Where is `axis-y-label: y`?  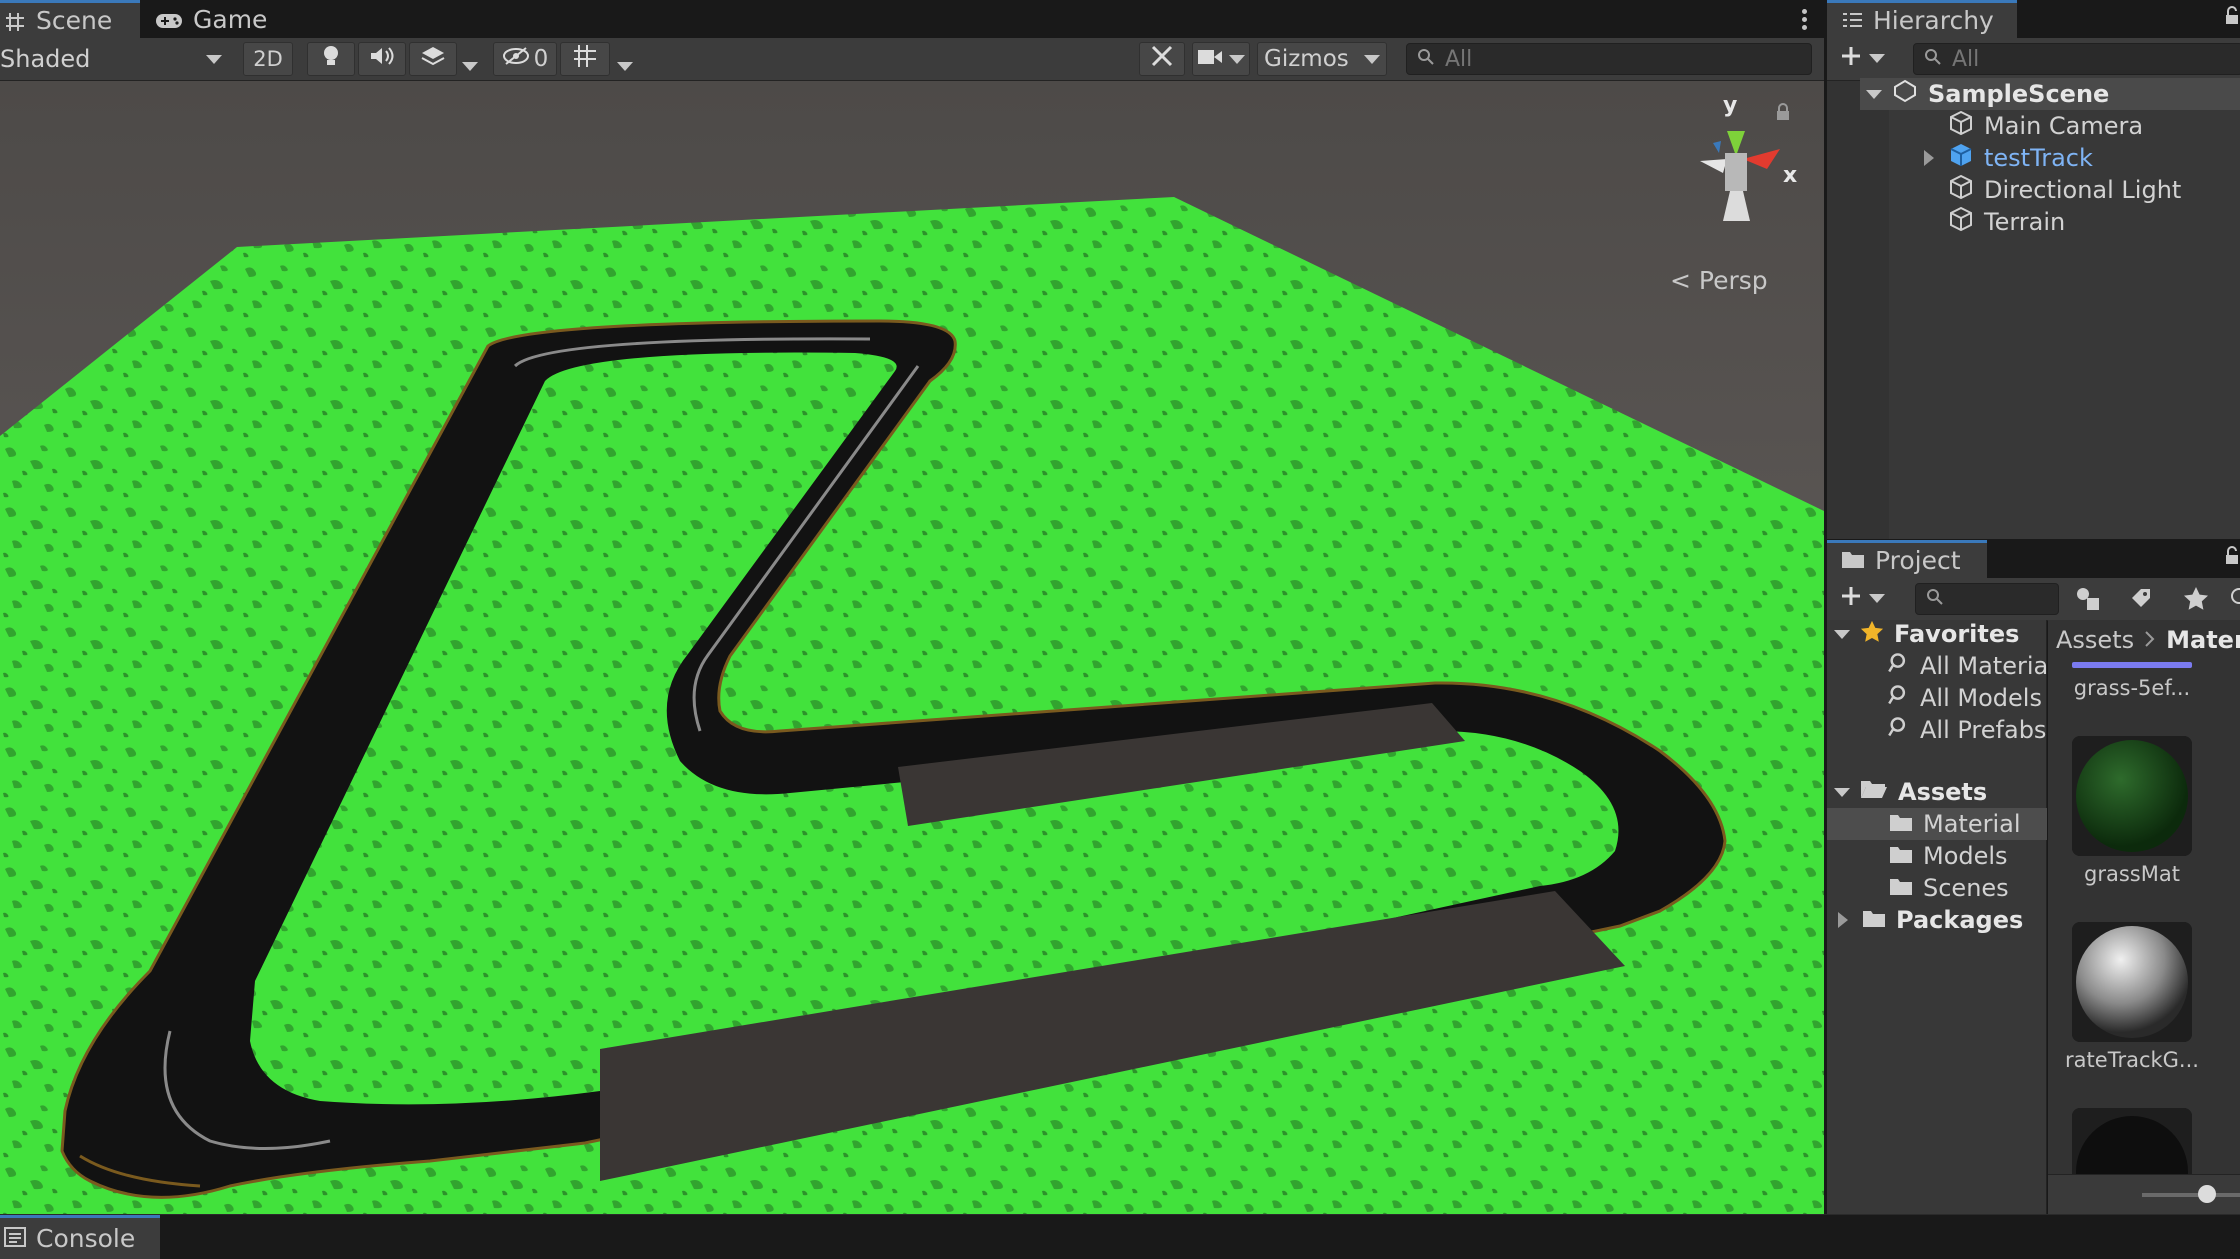
axis-y-label: y is located at coordinates (1730, 105).